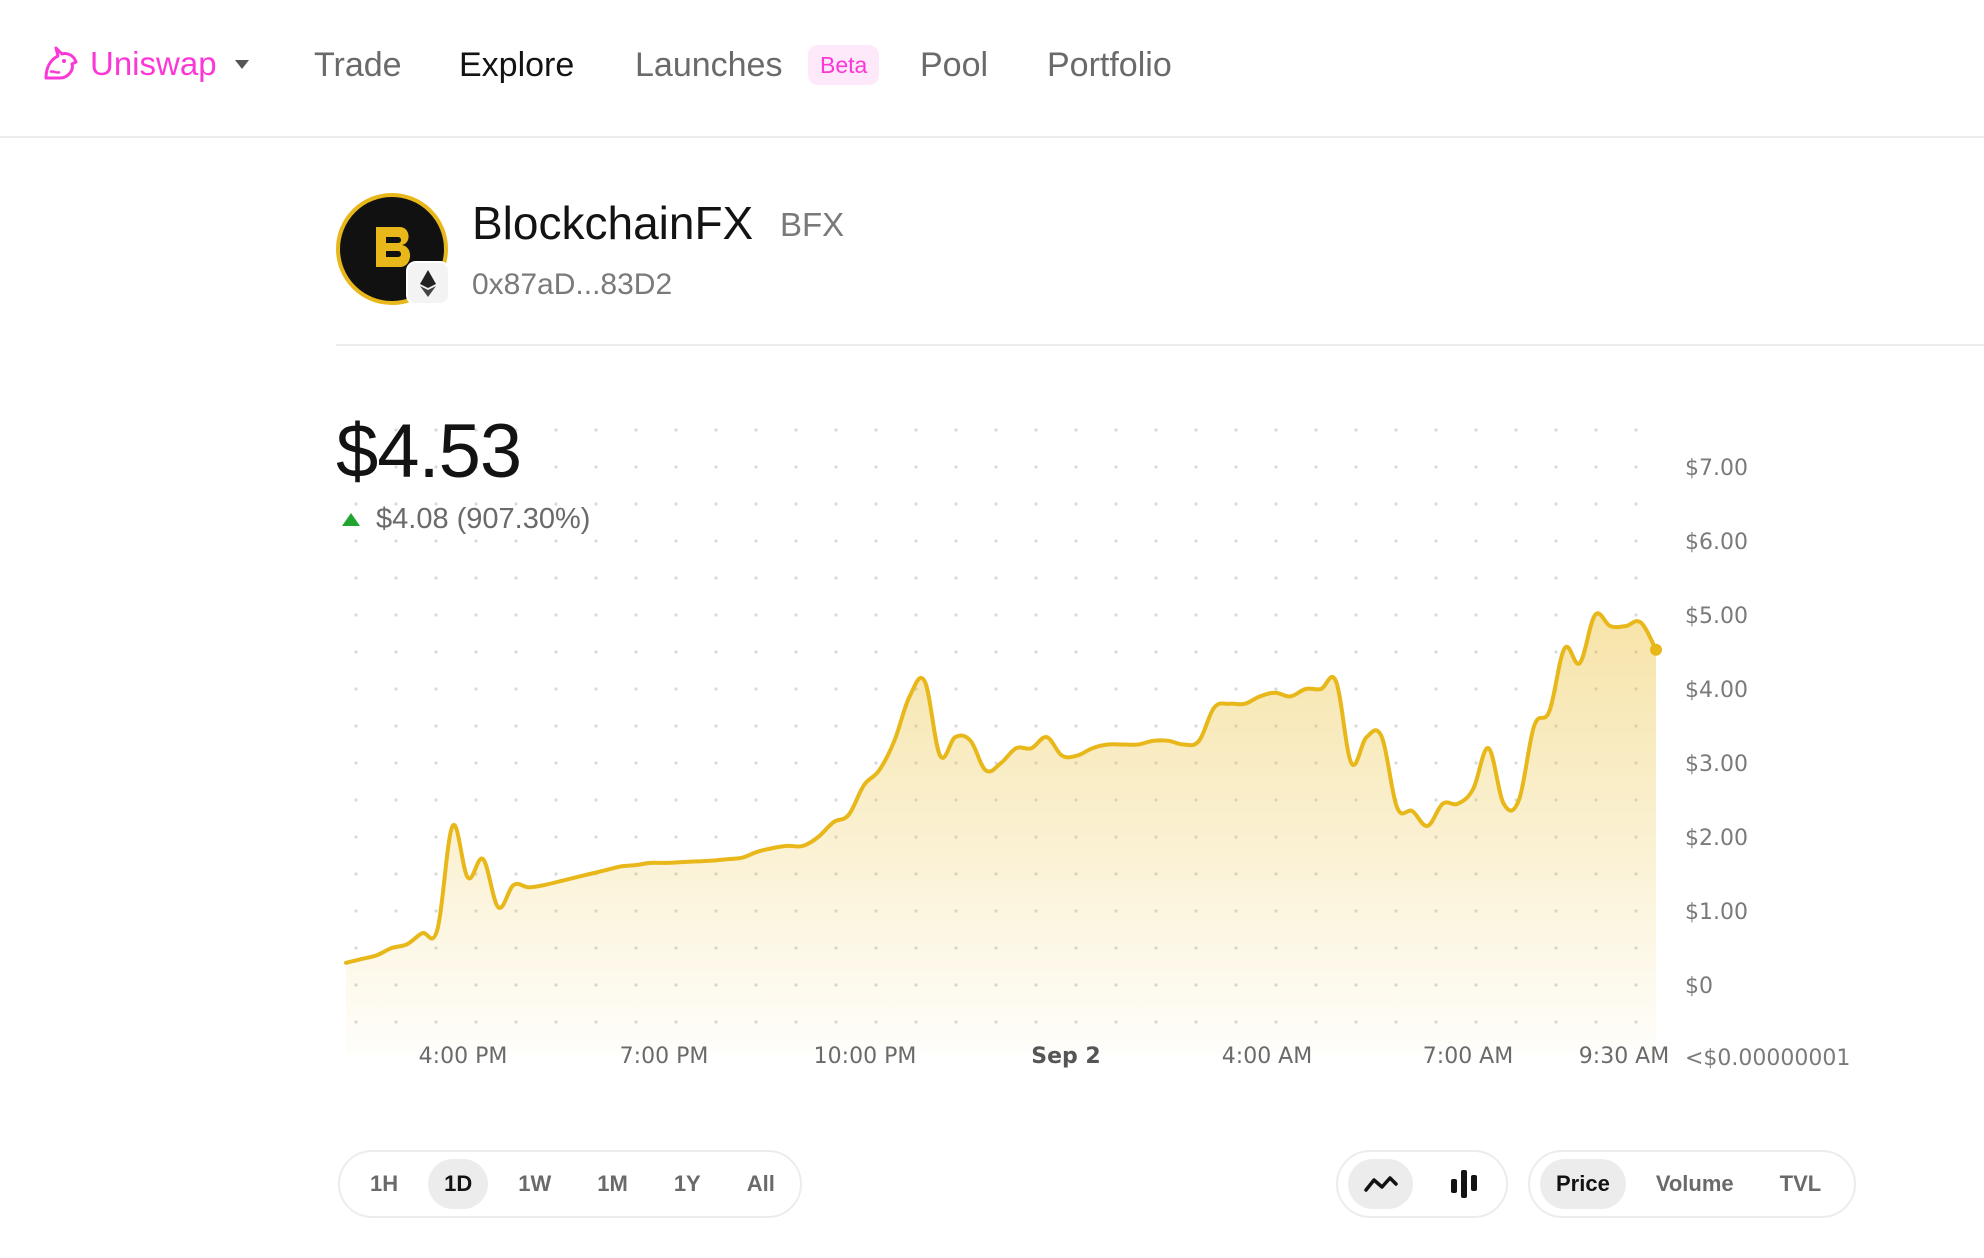 The width and height of the screenshot is (1984, 1258). What do you see at coordinates (1583, 1184) in the screenshot?
I see `metric-price: Price` at bounding box center [1583, 1184].